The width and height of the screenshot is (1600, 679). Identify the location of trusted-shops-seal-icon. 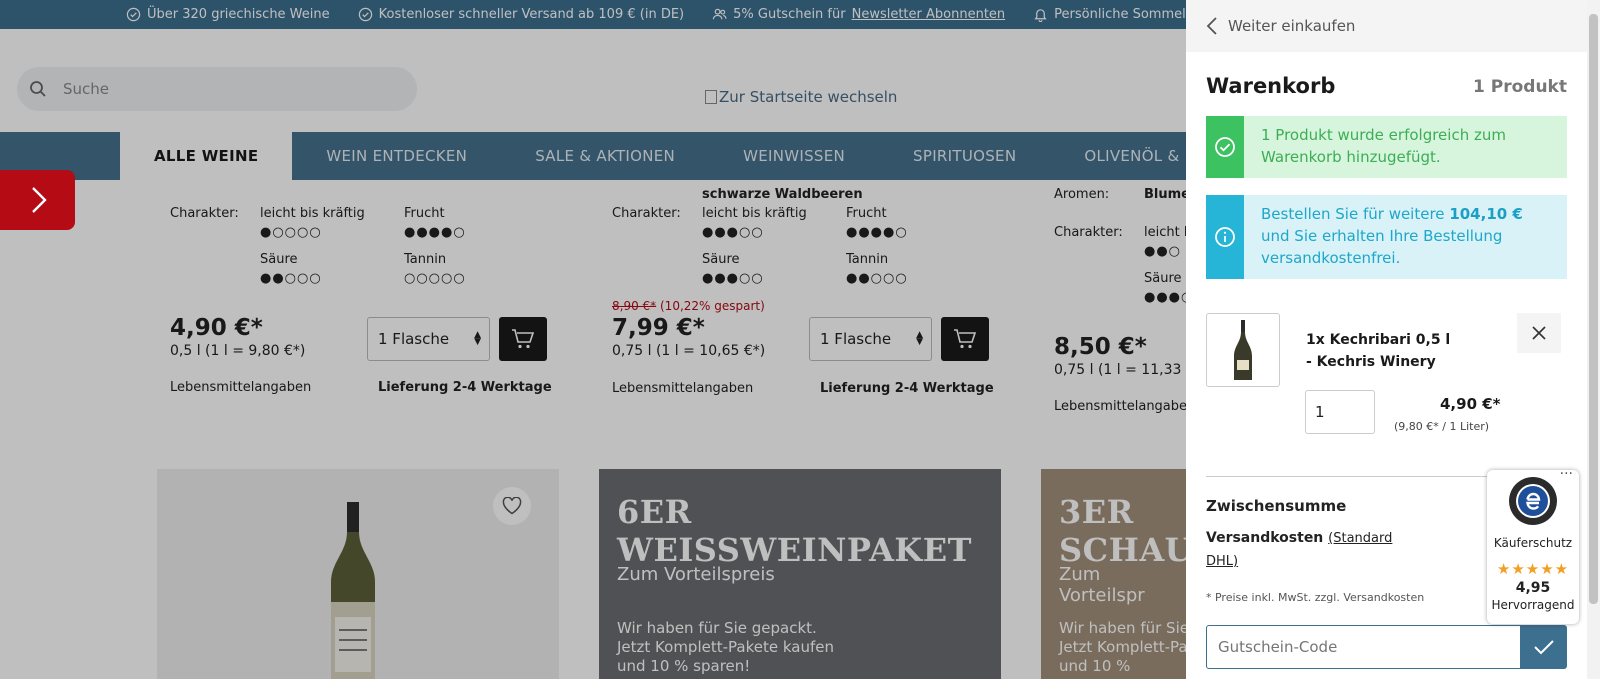
(1533, 501).